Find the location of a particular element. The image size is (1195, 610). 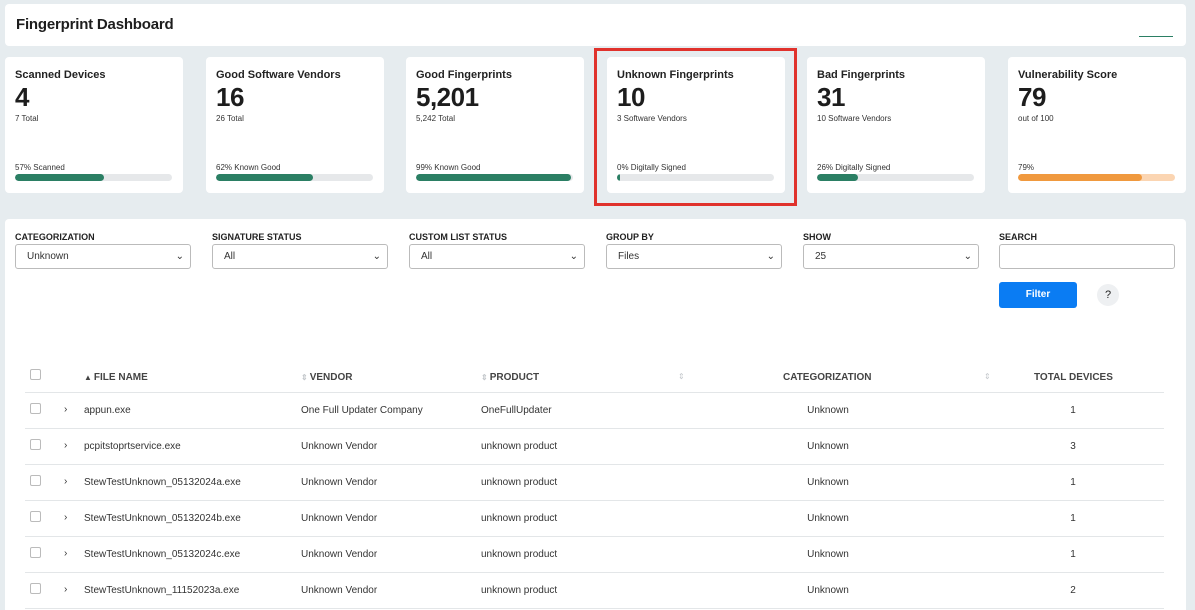

custom-list-status-label: CUSTOM LIST STATUS is located at coordinates (458, 237).